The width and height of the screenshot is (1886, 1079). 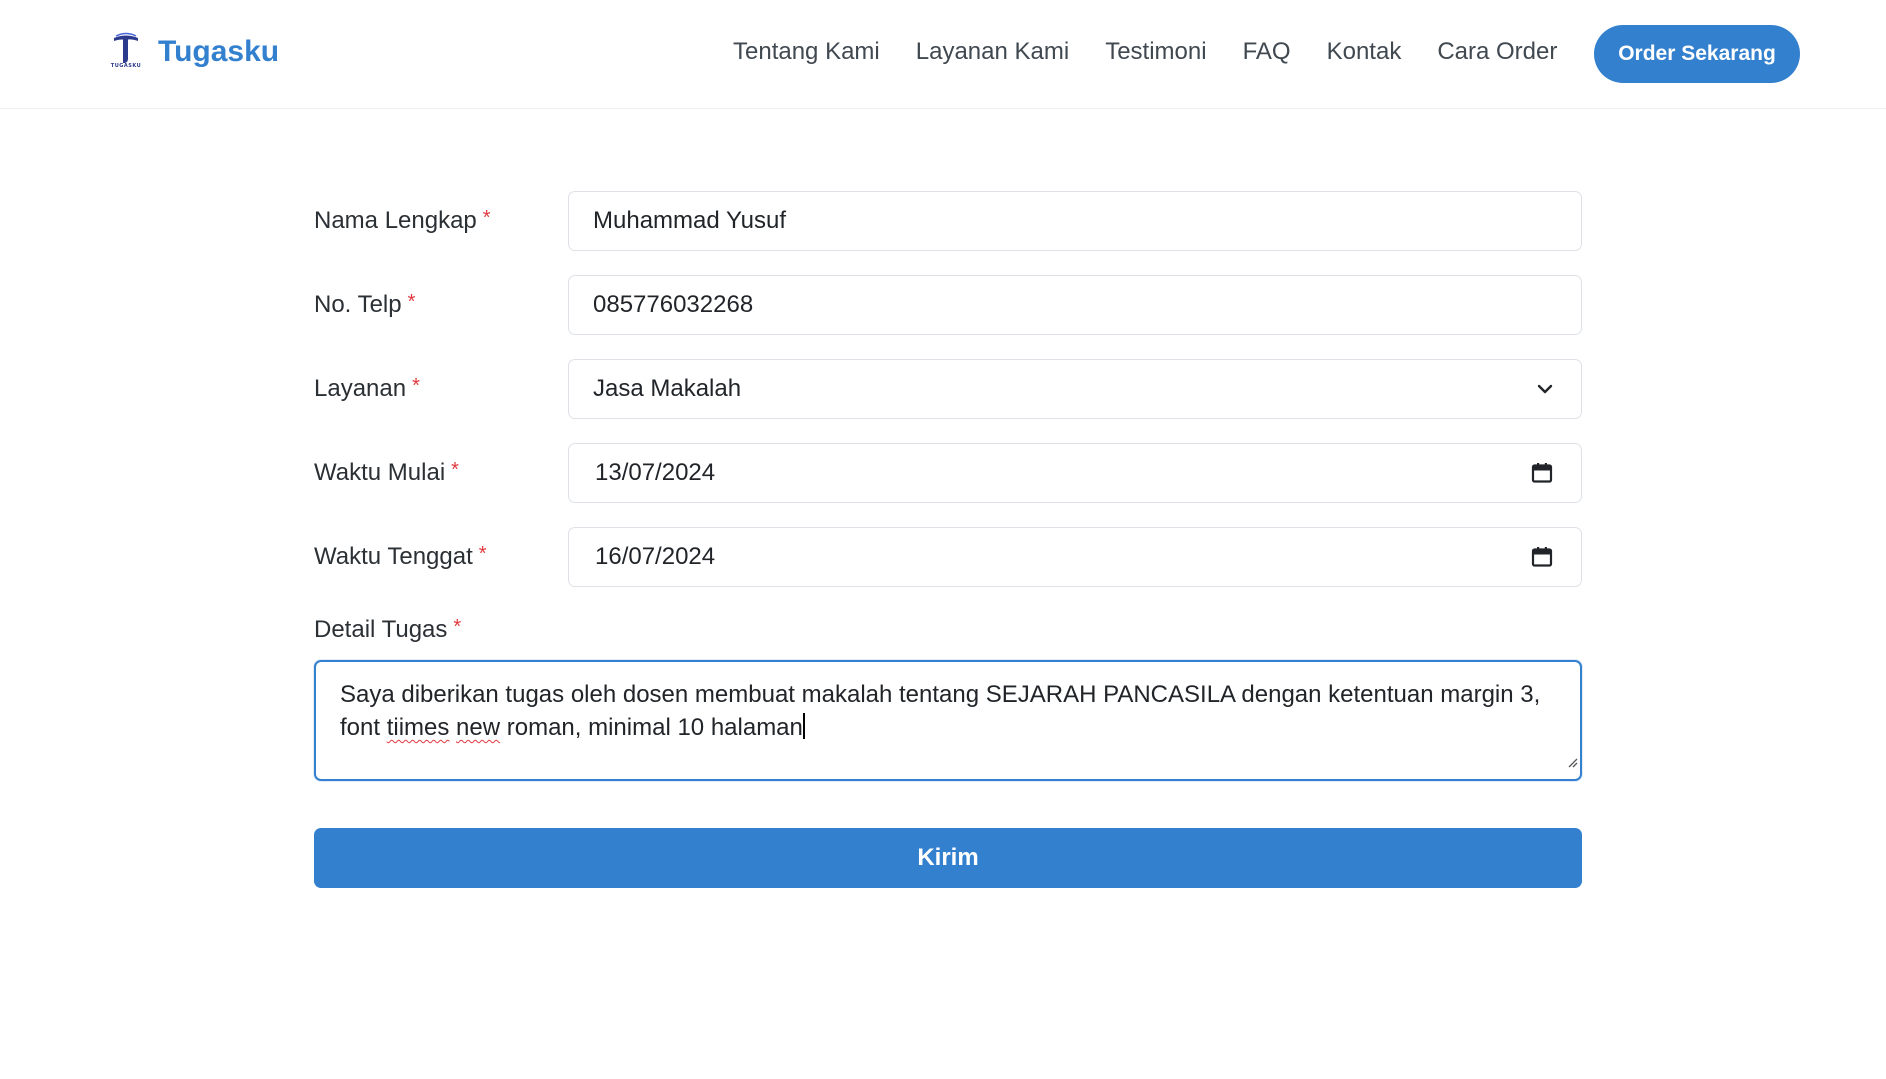 I want to click on nav-link-testimoni: Testimoni, so click(x=1155, y=52).